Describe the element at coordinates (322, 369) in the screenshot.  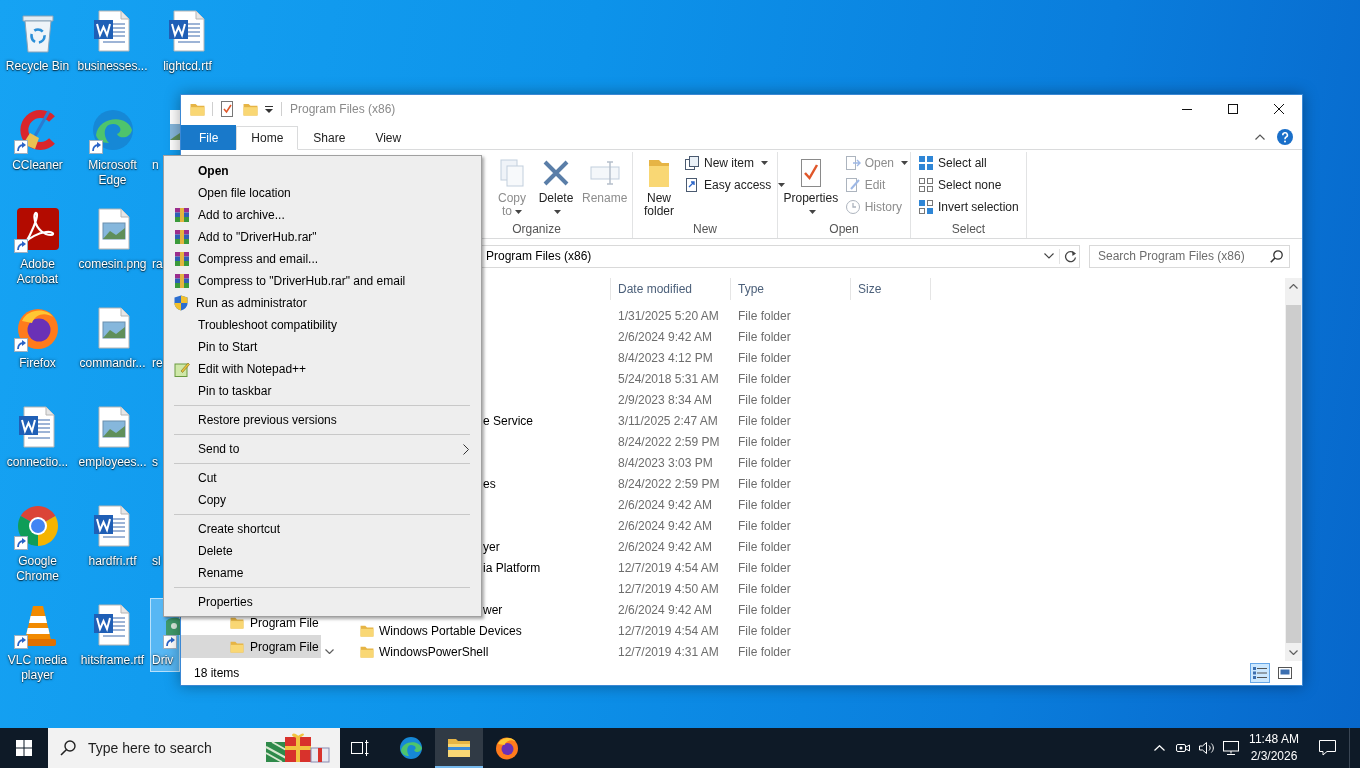
I see `context-menu-item: Edit with Notepad++` at that location.